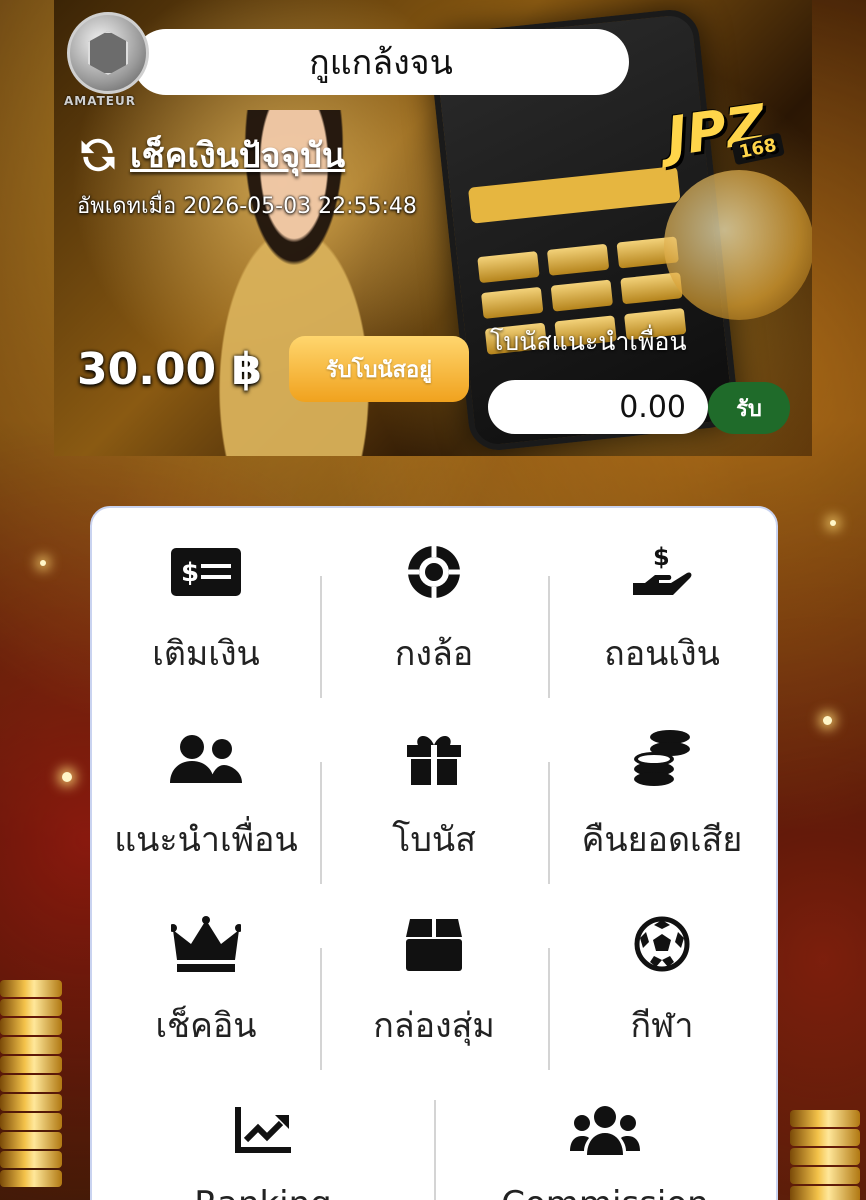 The height and width of the screenshot is (1200, 866). I want to click on menu-label: แนะนำเพื่อน, so click(206, 840).